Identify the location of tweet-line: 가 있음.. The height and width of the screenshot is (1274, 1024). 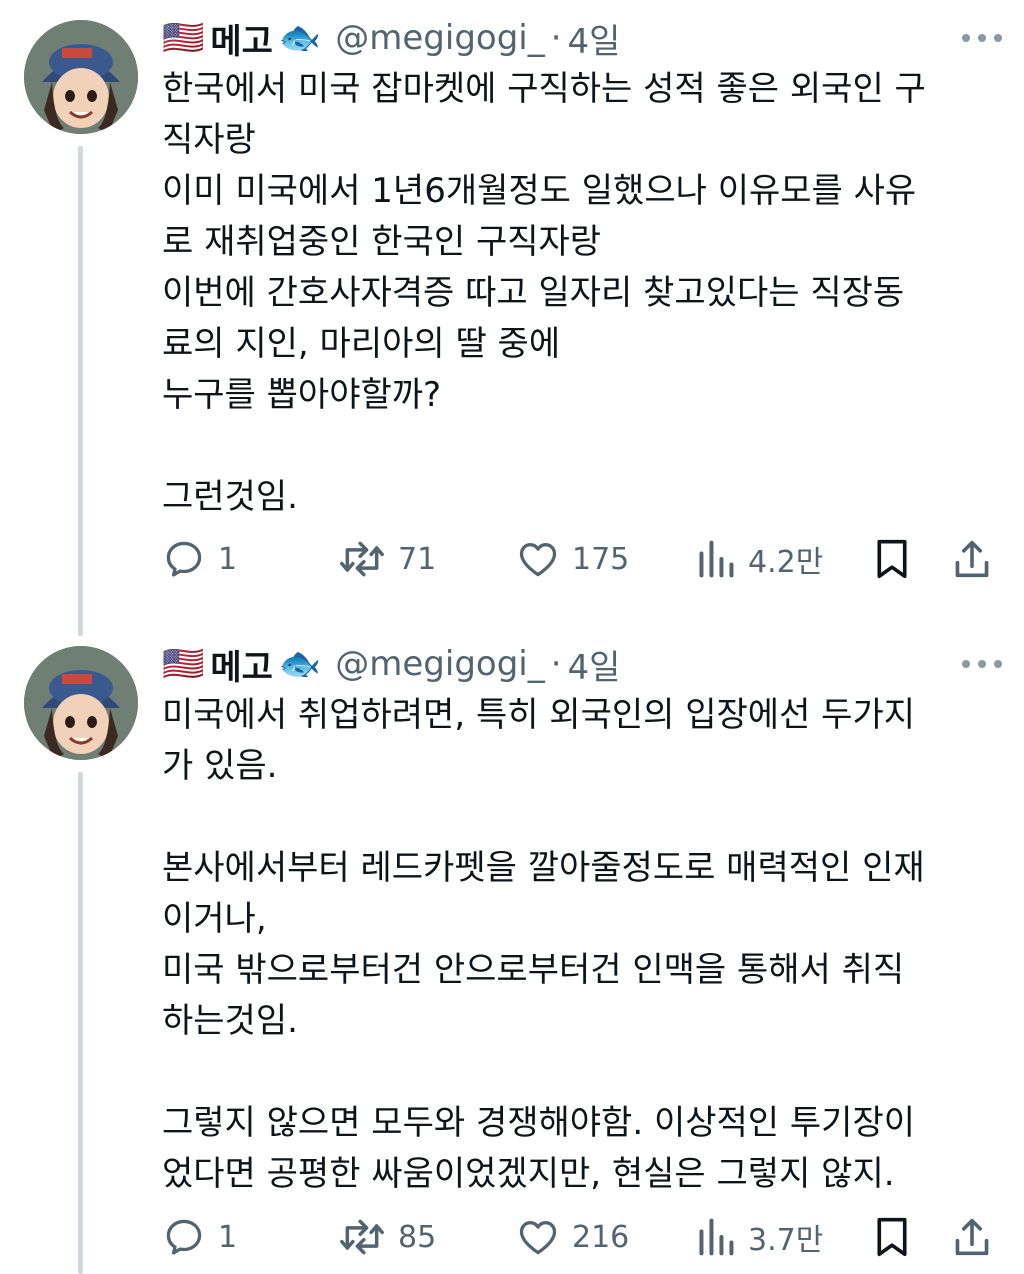
(220, 766).